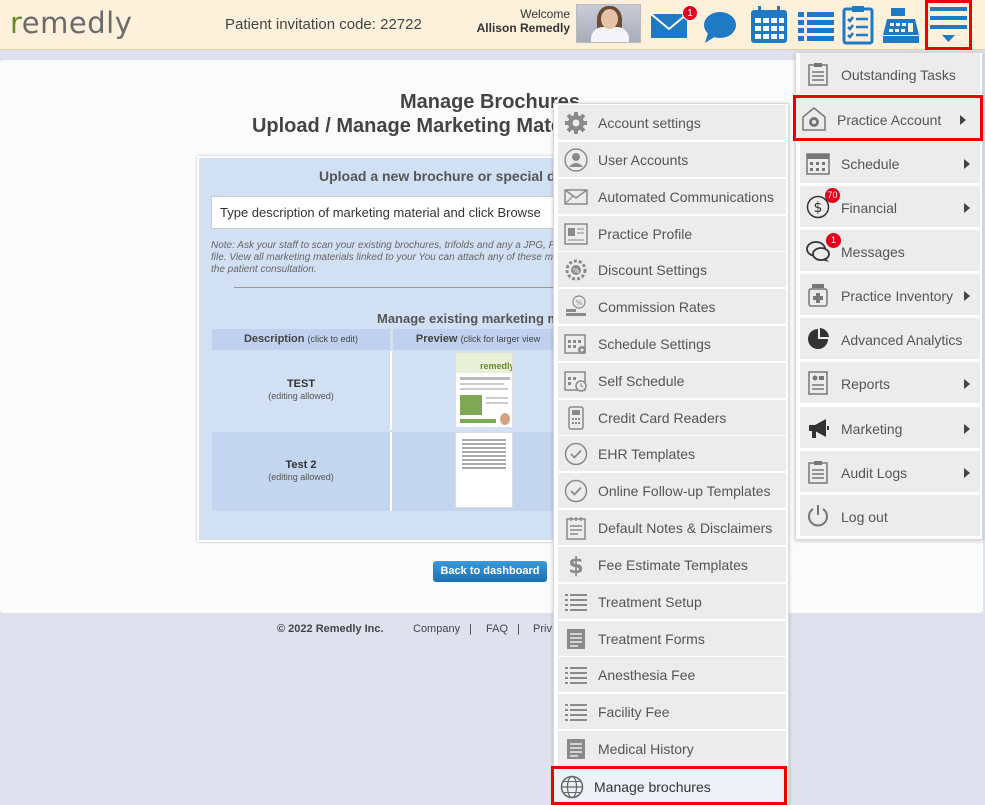  What do you see at coordinates (890, 472) in the screenshot?
I see `menu-item-audit-logs: Audit Logs` at bounding box center [890, 472].